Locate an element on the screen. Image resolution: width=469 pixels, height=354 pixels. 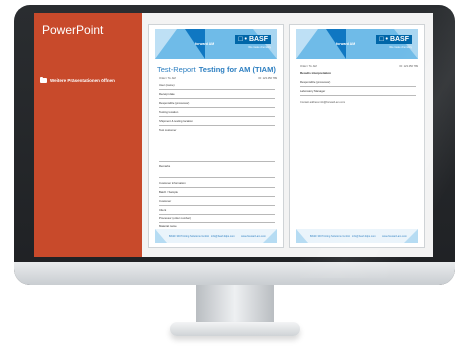
contact-line: Contact address info@forward-am.com is located at coordinates (323, 102).